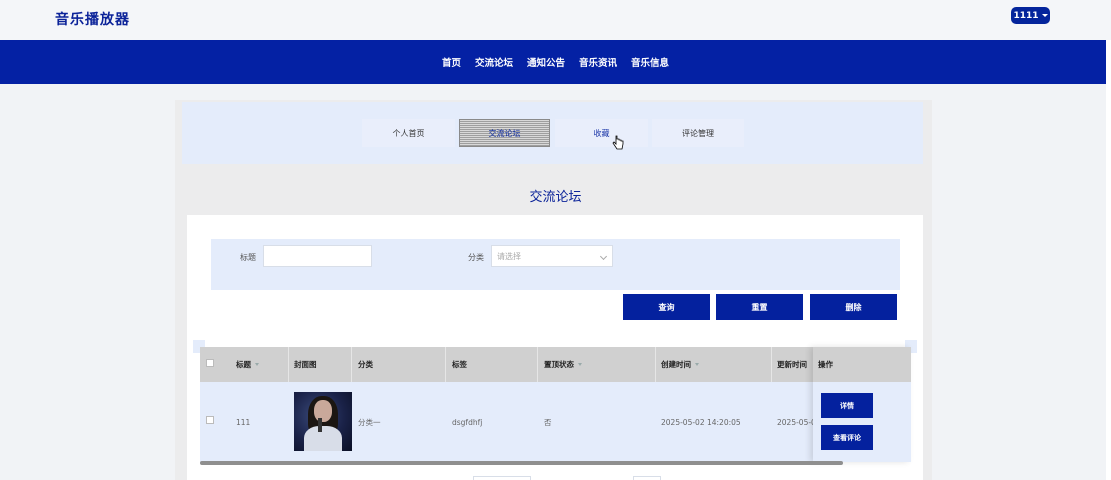 The height and width of the screenshot is (480, 1111). Describe the element at coordinates (365, 364) in the screenshot. I see `column-header-category: 分类` at that location.